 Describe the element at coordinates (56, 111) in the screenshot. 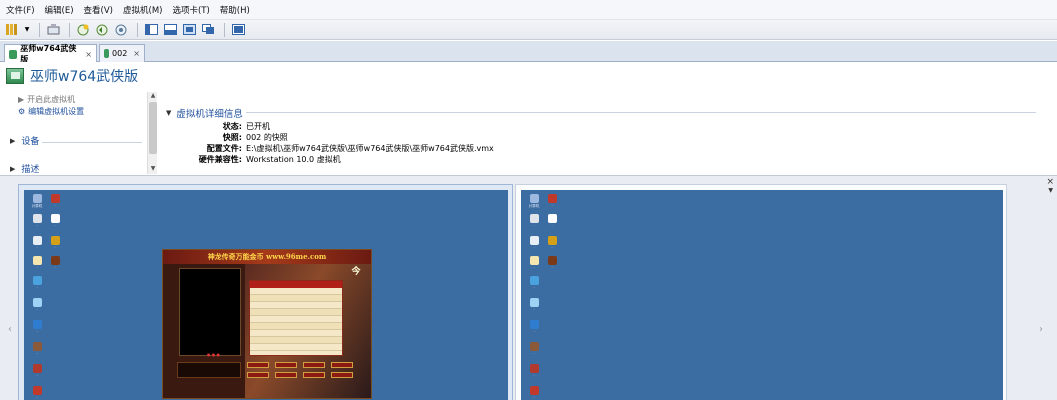

I see `edit-settings-label: 编辑虚拟机设置` at that location.